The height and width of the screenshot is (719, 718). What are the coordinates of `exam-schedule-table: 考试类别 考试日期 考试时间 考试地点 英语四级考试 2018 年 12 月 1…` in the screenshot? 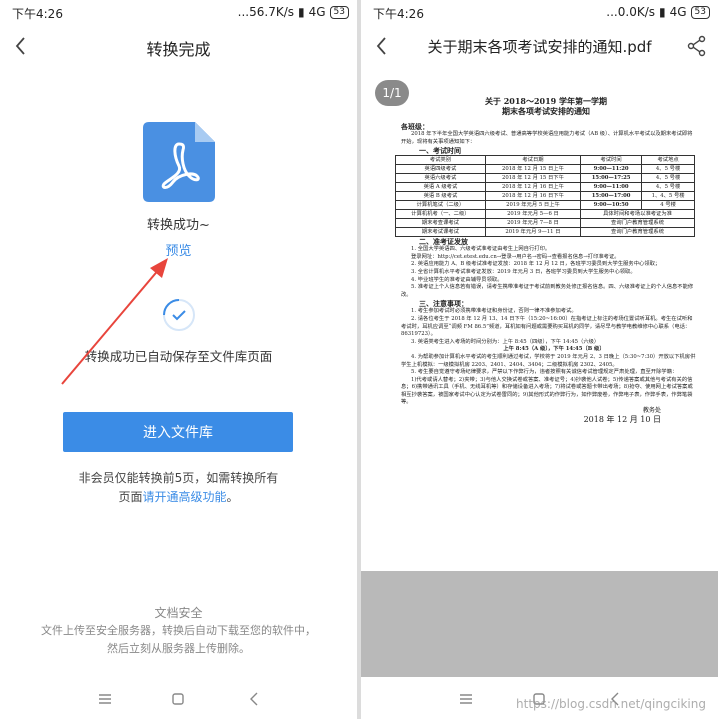 It's located at (545, 196).